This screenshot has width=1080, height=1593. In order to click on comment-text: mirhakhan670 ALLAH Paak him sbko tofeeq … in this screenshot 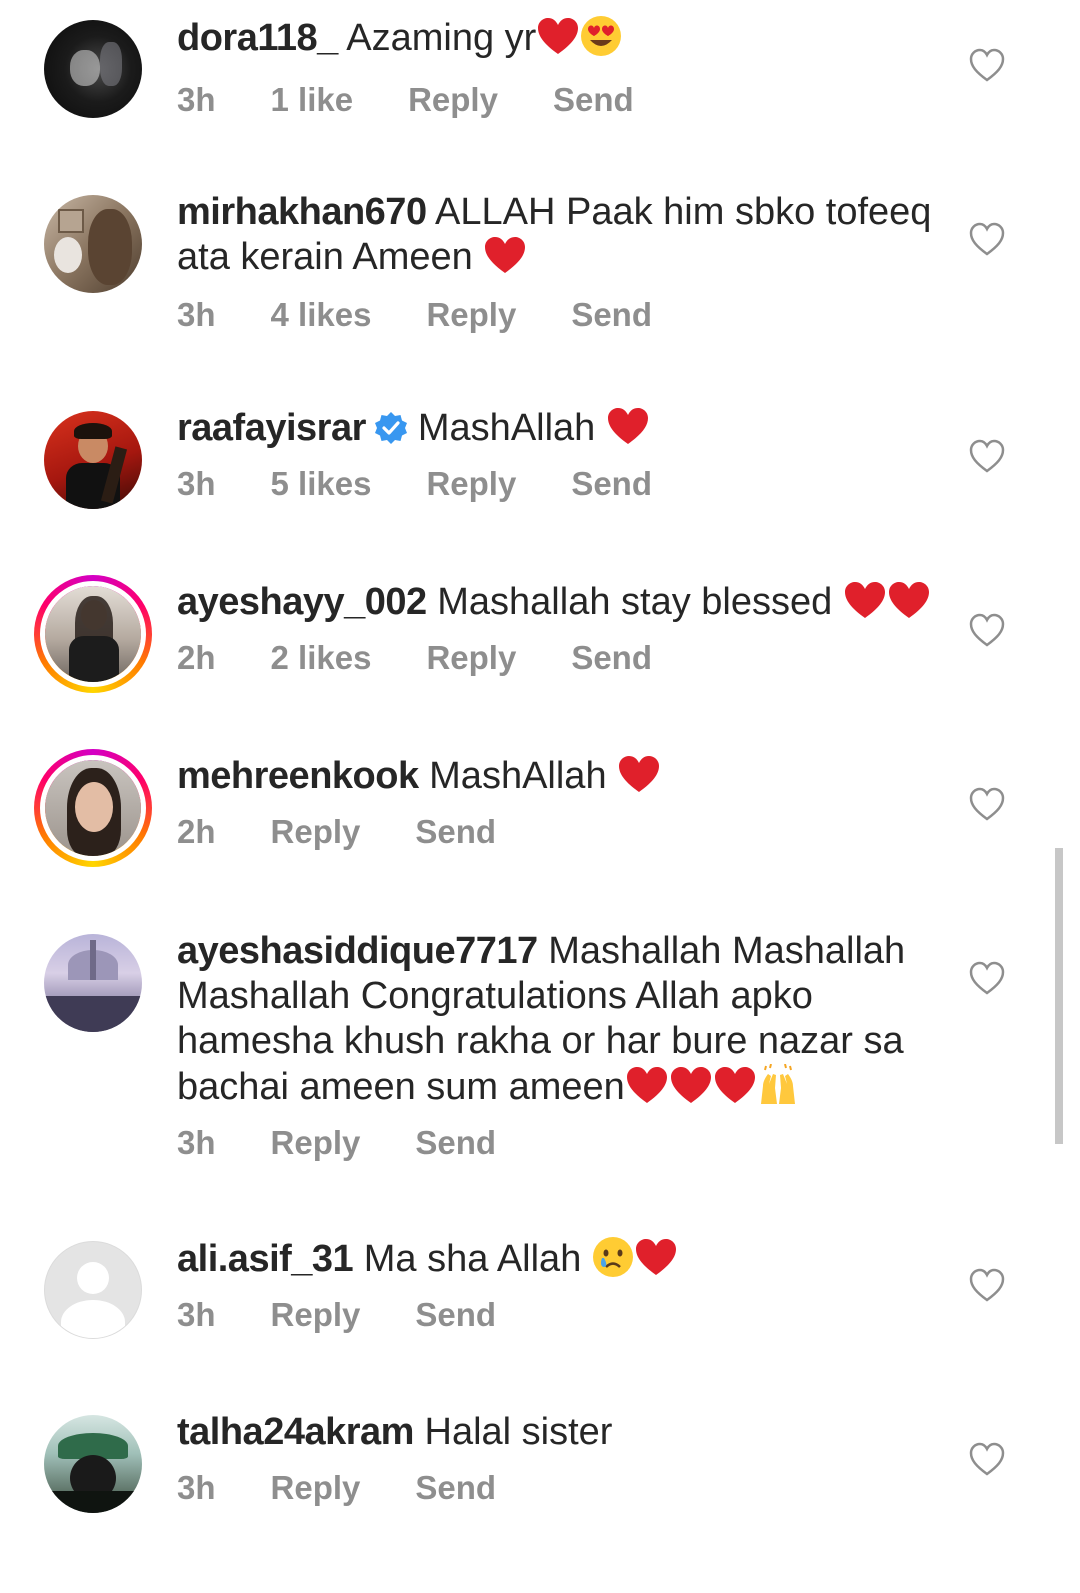, I will do `click(554, 234)`.